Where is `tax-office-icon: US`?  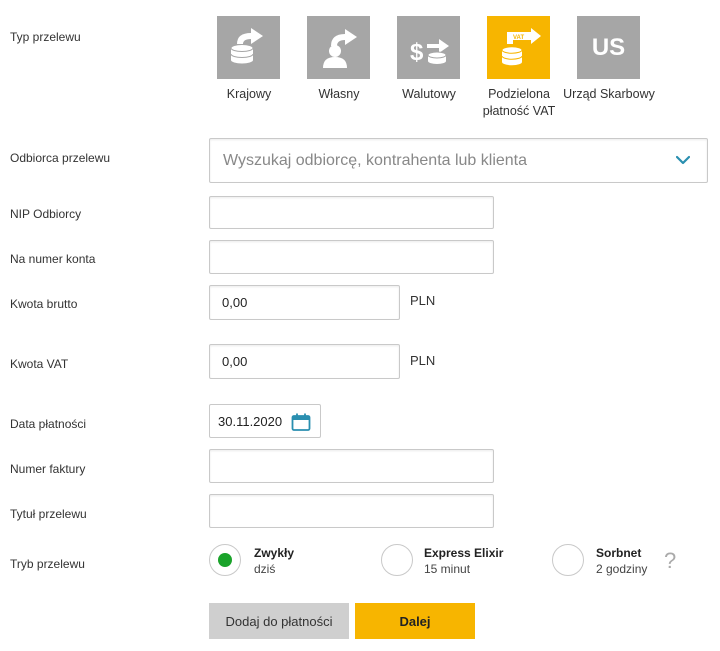 tax-office-icon: US is located at coordinates (608, 47).